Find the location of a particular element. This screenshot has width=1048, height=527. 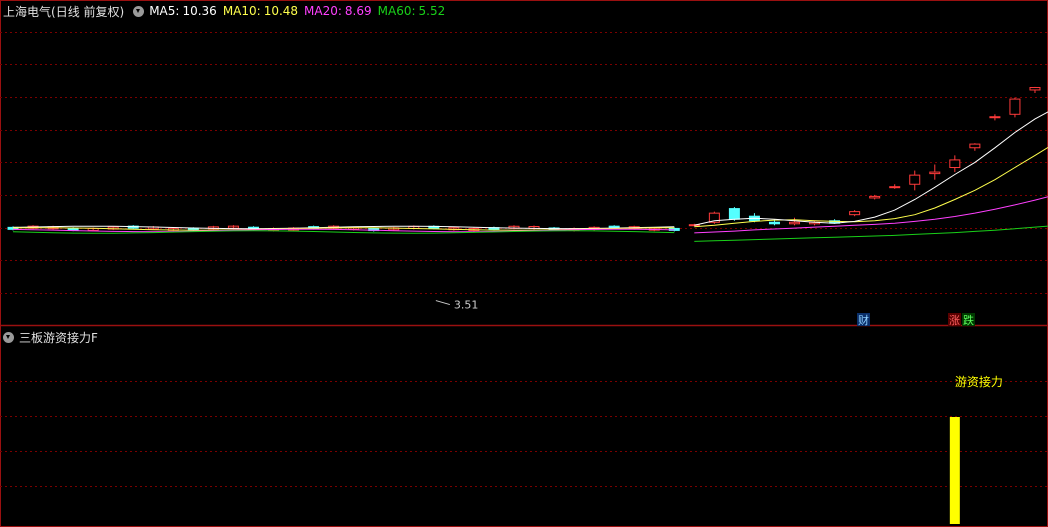

event-fall-tag: 跌 is located at coordinates (968, 320).